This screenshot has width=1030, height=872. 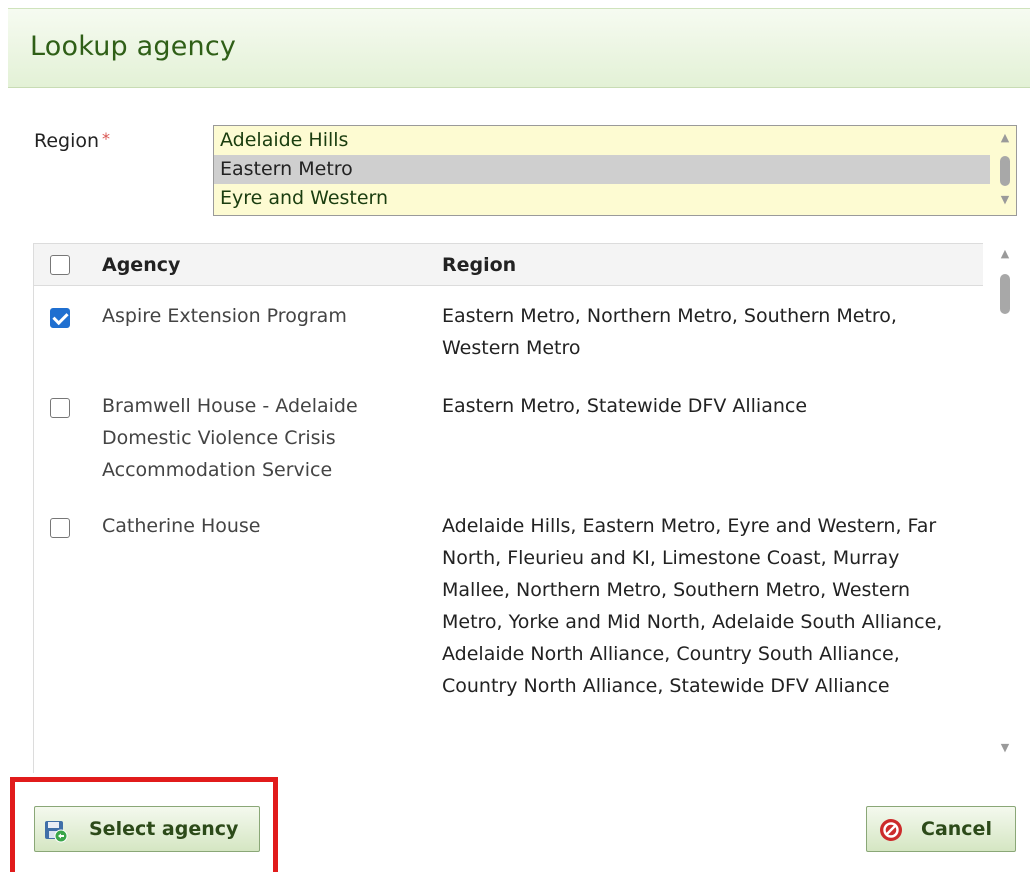 What do you see at coordinates (164, 829) in the screenshot?
I see `select-agency-label: Select agency` at bounding box center [164, 829].